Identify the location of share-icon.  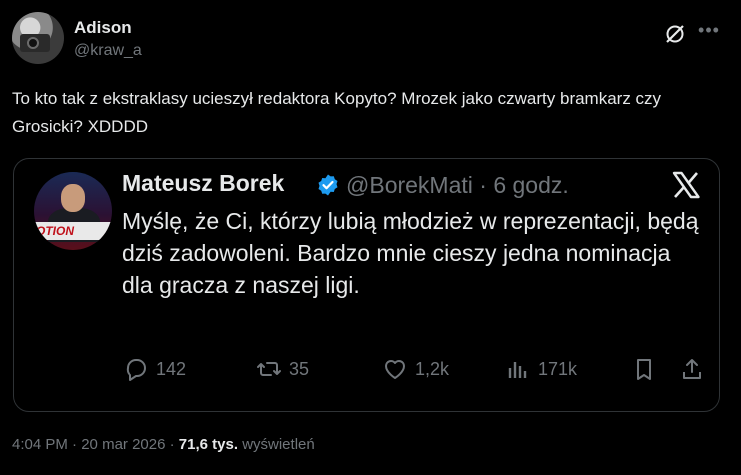
(692, 369).